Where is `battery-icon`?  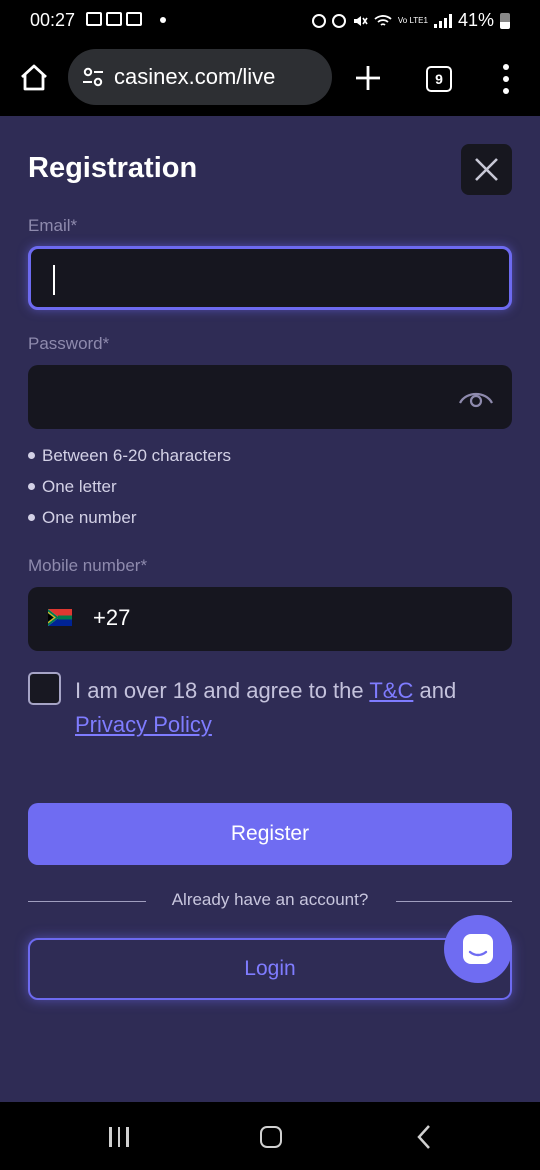 battery-icon is located at coordinates (505, 20).